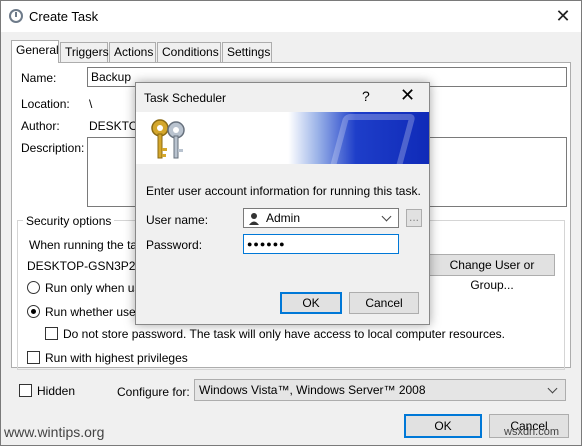 This screenshot has width=582, height=446. I want to click on no-store-password-checkbox, so click(51, 333).